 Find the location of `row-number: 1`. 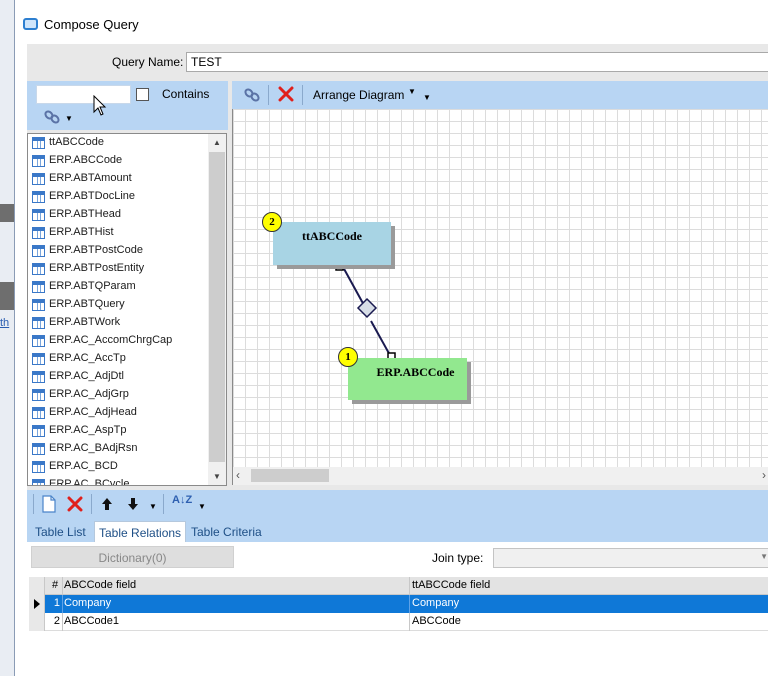

row-number: 1 is located at coordinates (56, 603).